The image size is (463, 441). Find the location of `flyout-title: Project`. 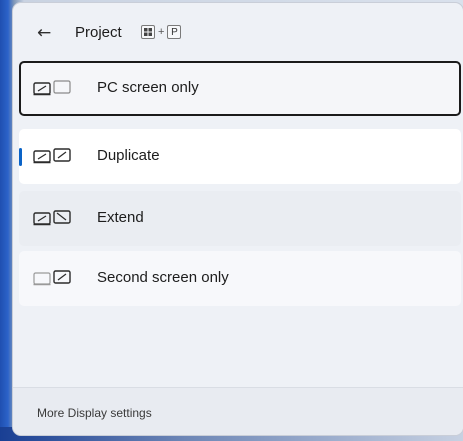

flyout-title: Project is located at coordinates (98, 32).